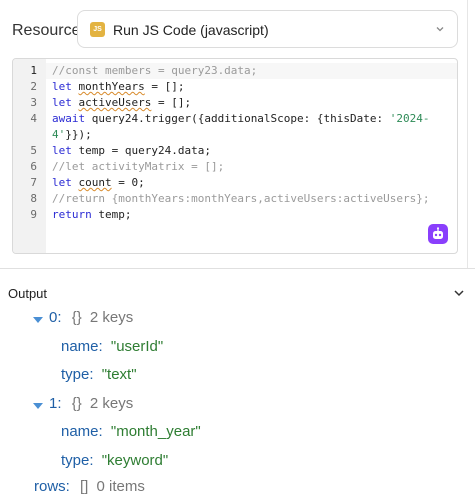  I want to click on panel-divider, so click(467, 134).